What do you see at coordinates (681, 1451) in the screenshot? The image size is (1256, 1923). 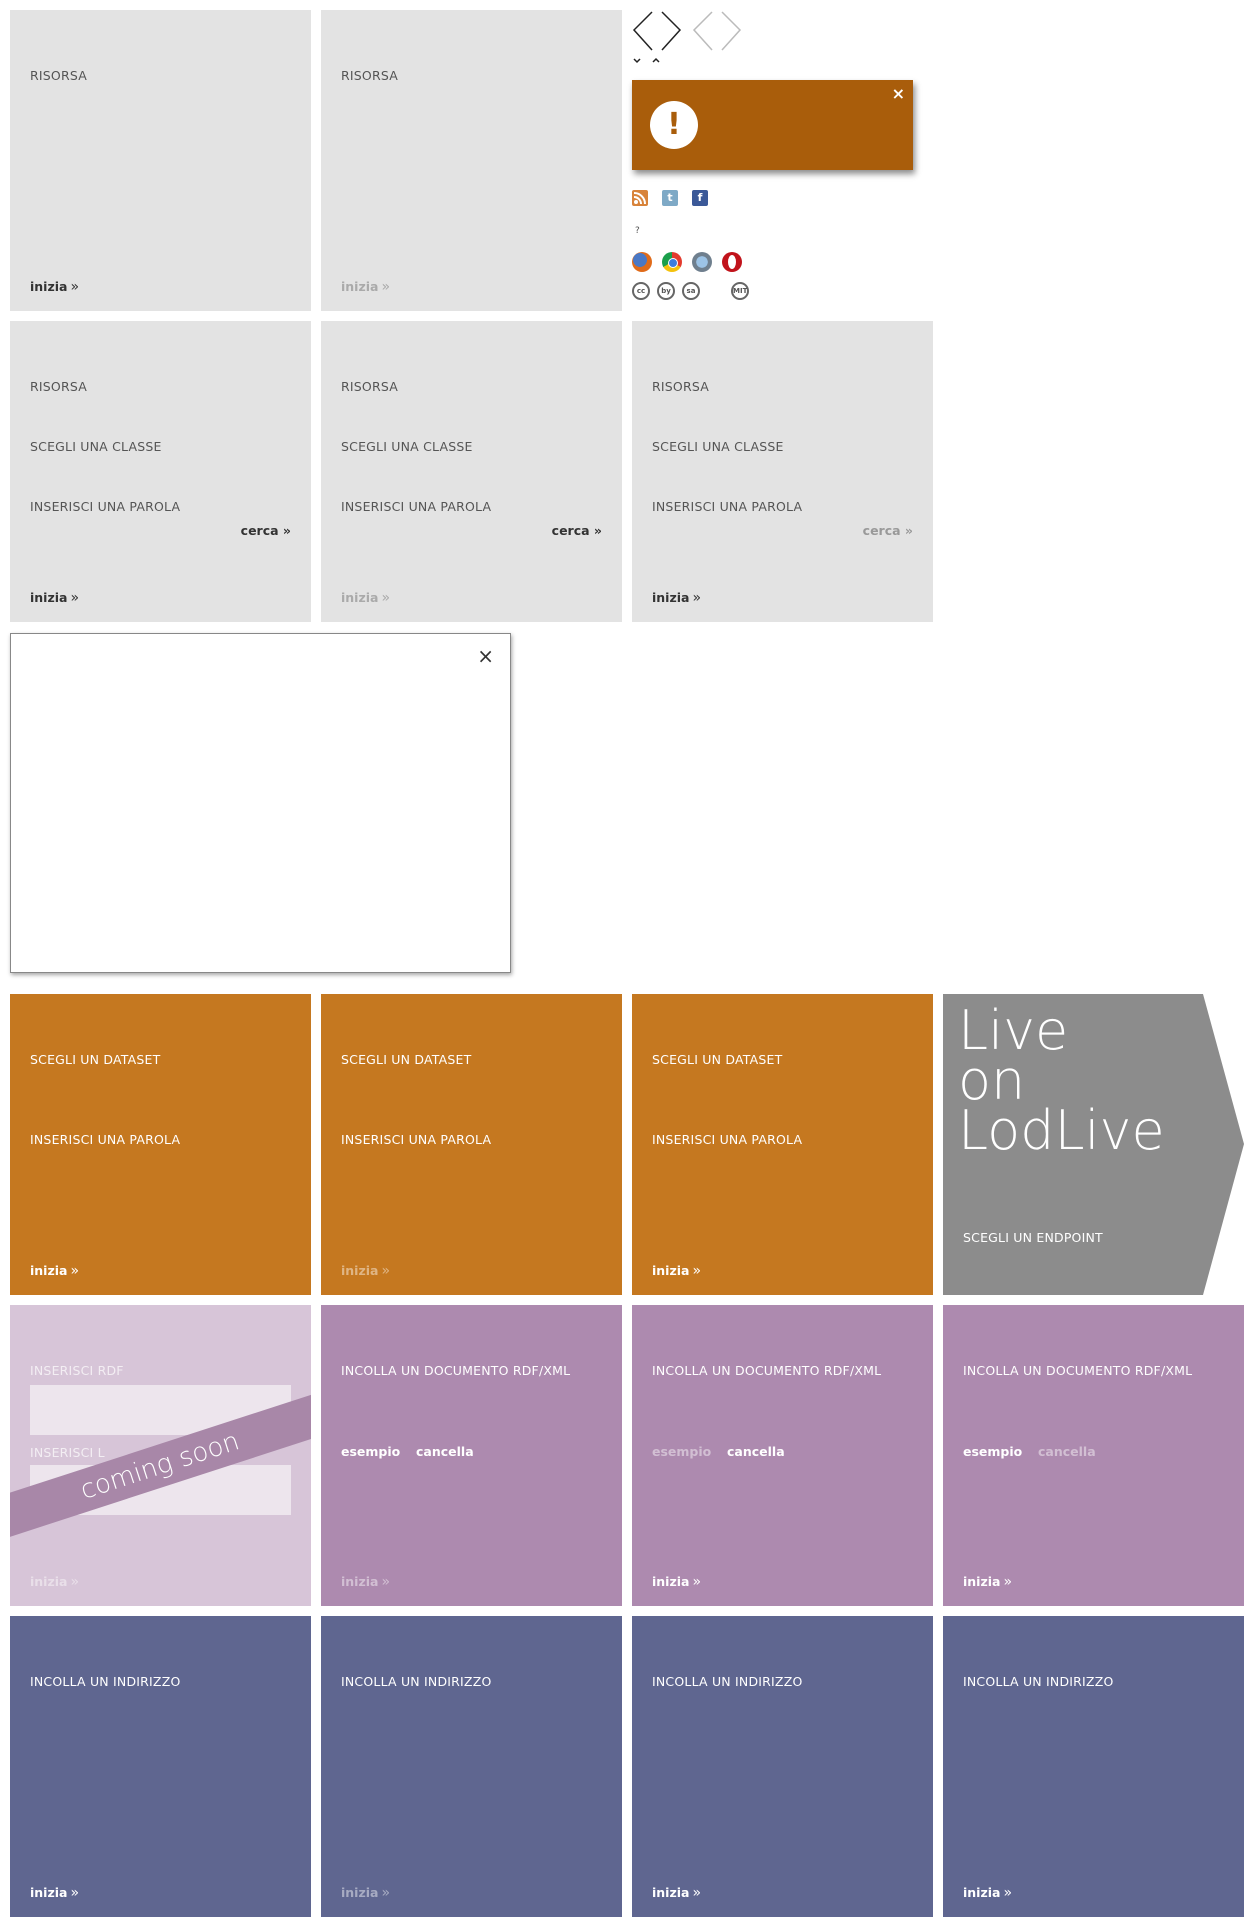 I see `esempio-link-disabled: esempio` at bounding box center [681, 1451].